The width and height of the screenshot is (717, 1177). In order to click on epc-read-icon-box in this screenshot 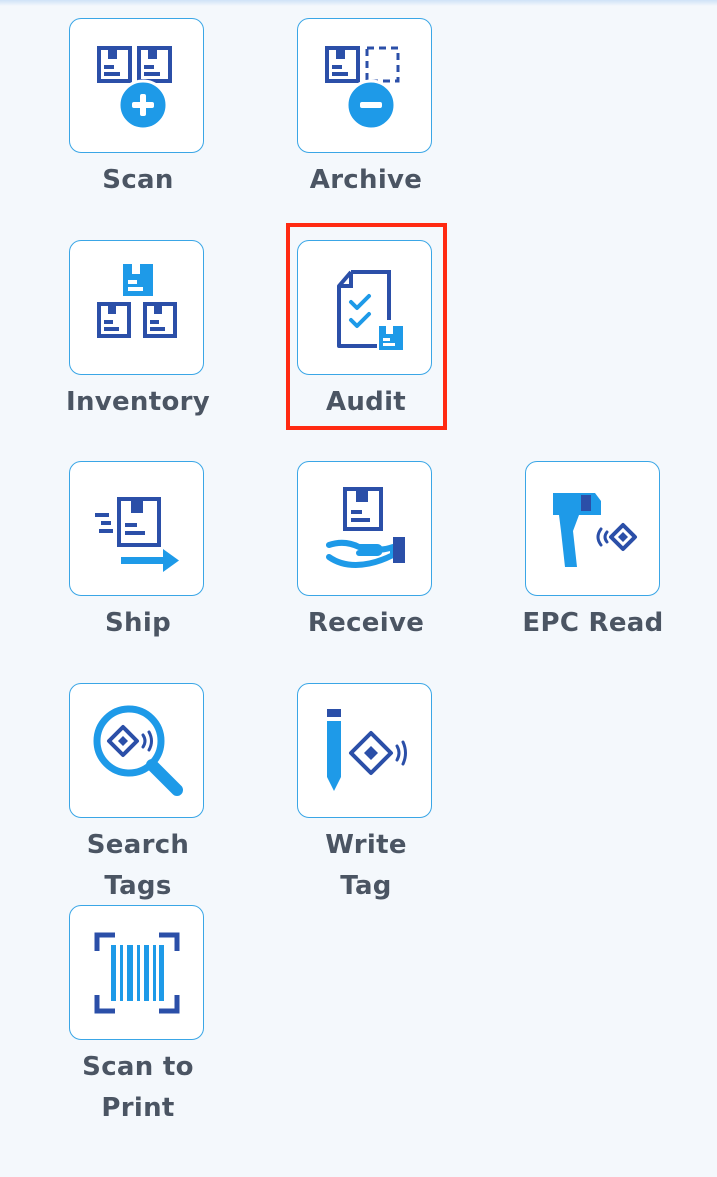, I will do `click(592, 528)`.